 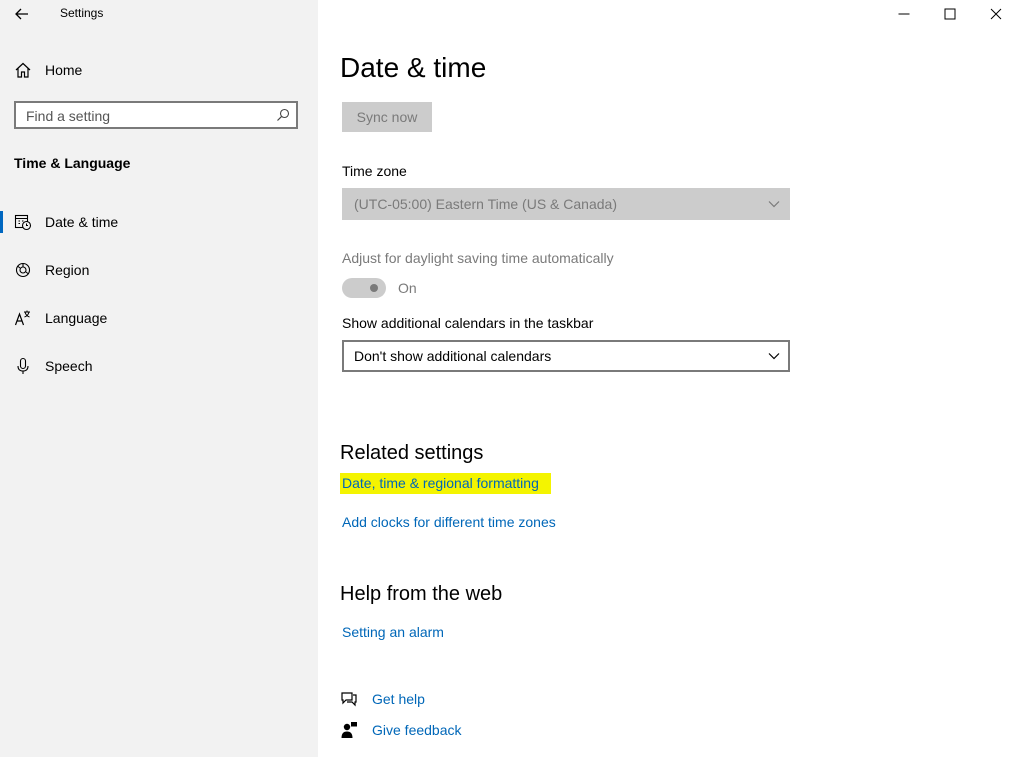 What do you see at coordinates (82, 222) in the screenshot?
I see `sidebar-item-label: Date & time` at bounding box center [82, 222].